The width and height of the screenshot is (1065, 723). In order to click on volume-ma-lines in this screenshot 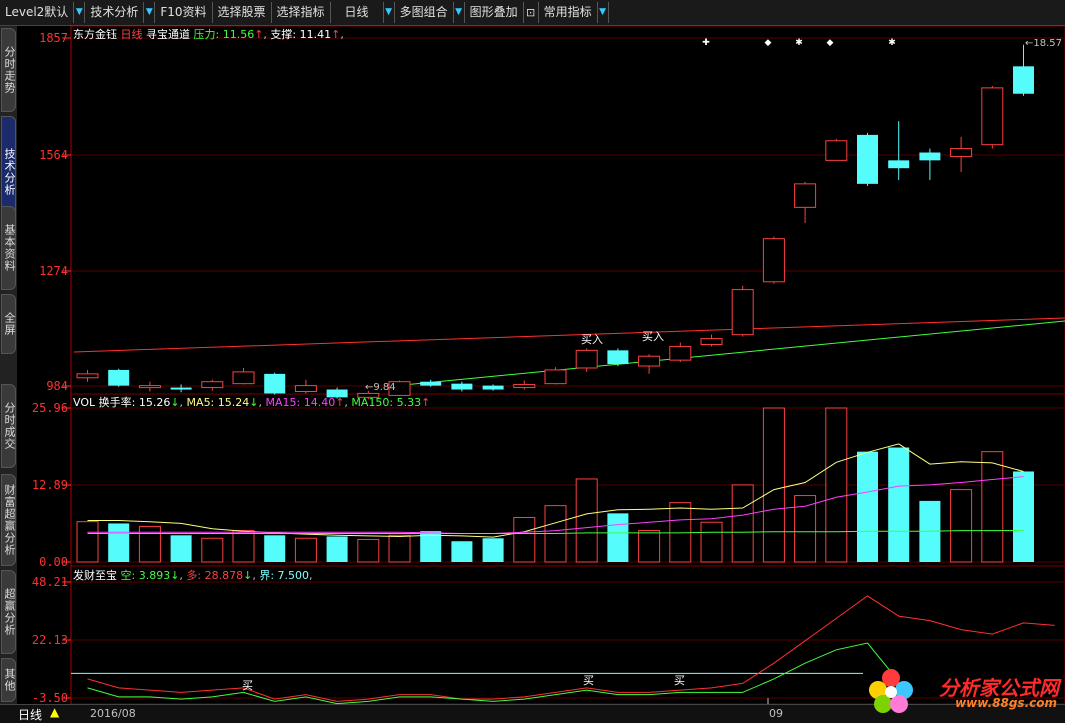, I will do `click(555, 490)`.